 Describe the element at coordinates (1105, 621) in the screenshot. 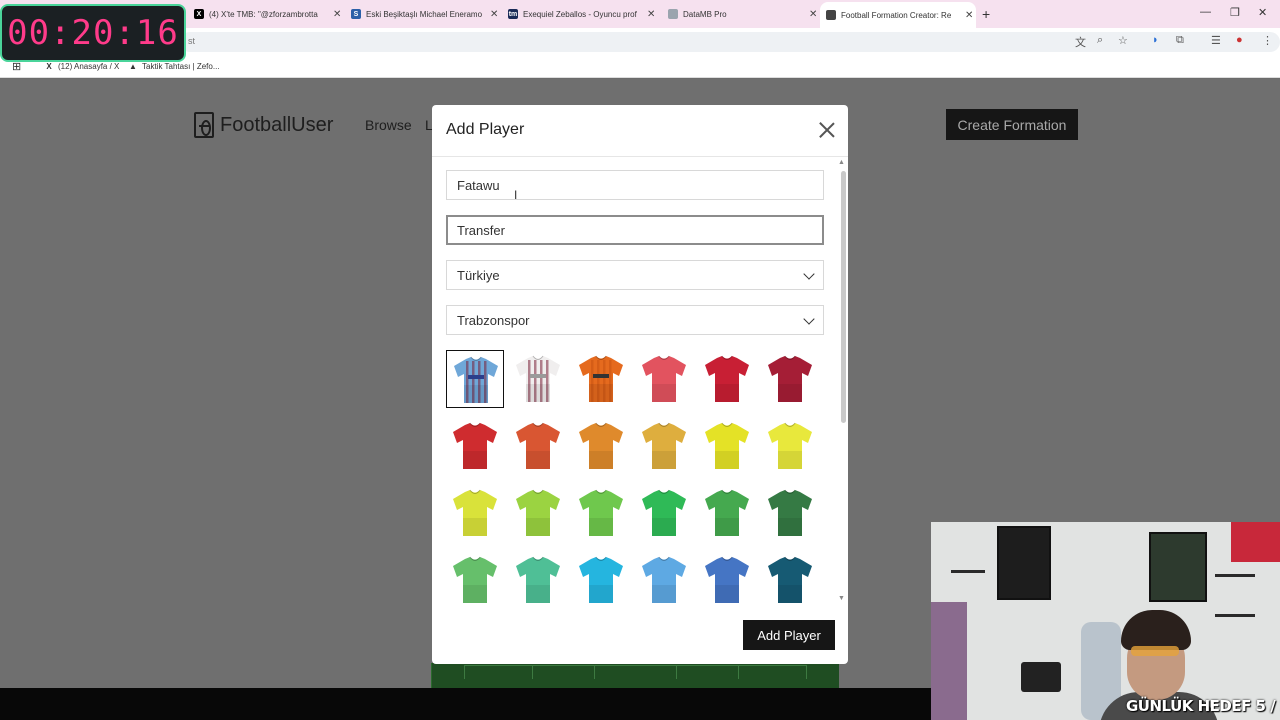

I see `webcam-overlay` at that location.